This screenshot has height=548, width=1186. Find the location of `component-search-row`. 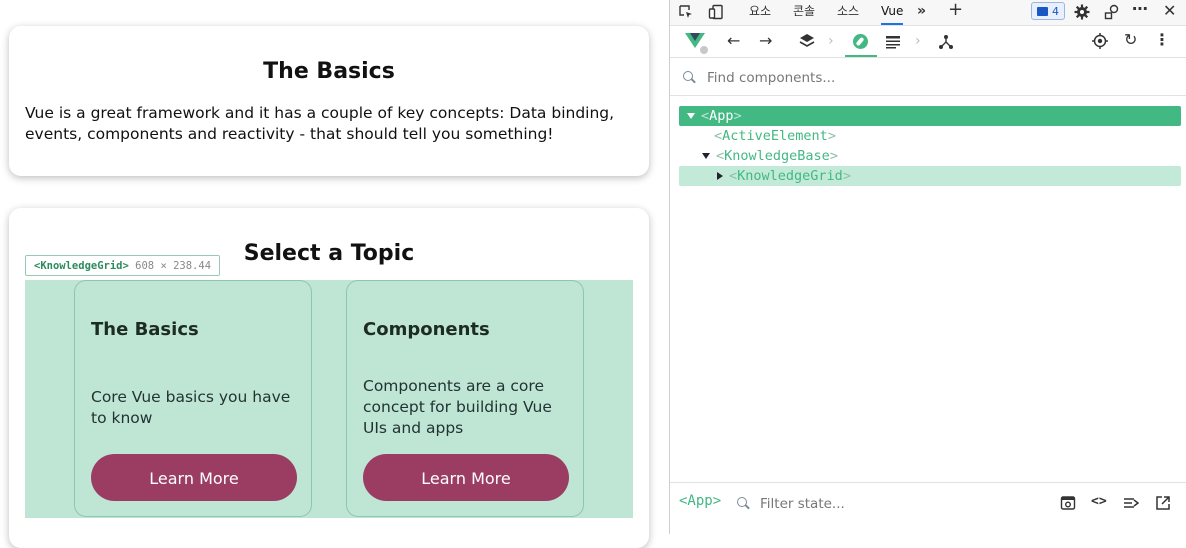

component-search-row is located at coordinates (928, 77).